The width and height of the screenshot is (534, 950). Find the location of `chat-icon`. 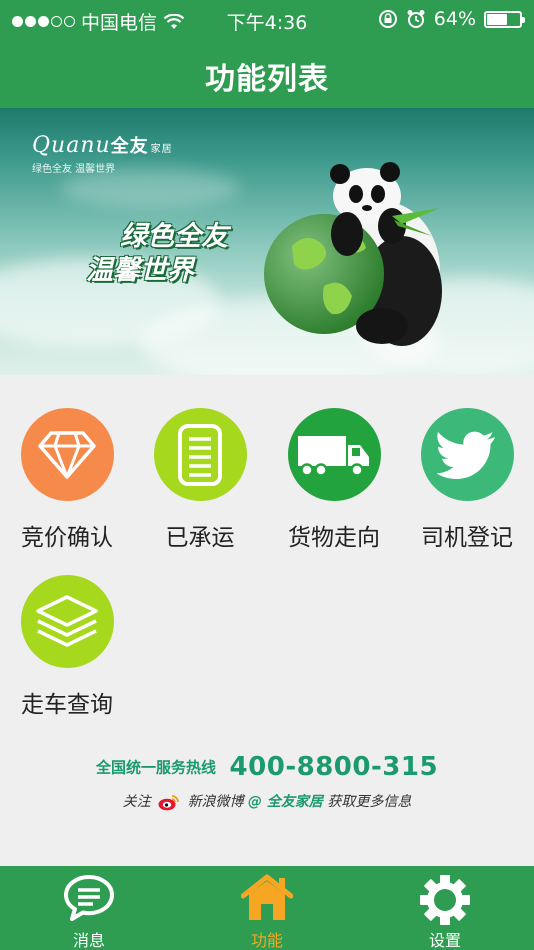

chat-icon is located at coordinates (89, 898).